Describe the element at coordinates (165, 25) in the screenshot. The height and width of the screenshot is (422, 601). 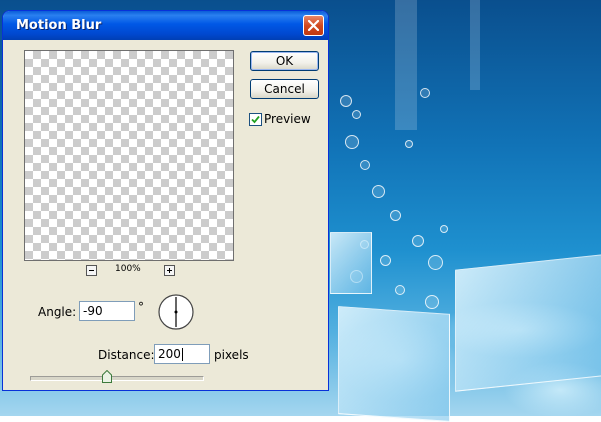
I see `title-bar: Motion Blur` at that location.